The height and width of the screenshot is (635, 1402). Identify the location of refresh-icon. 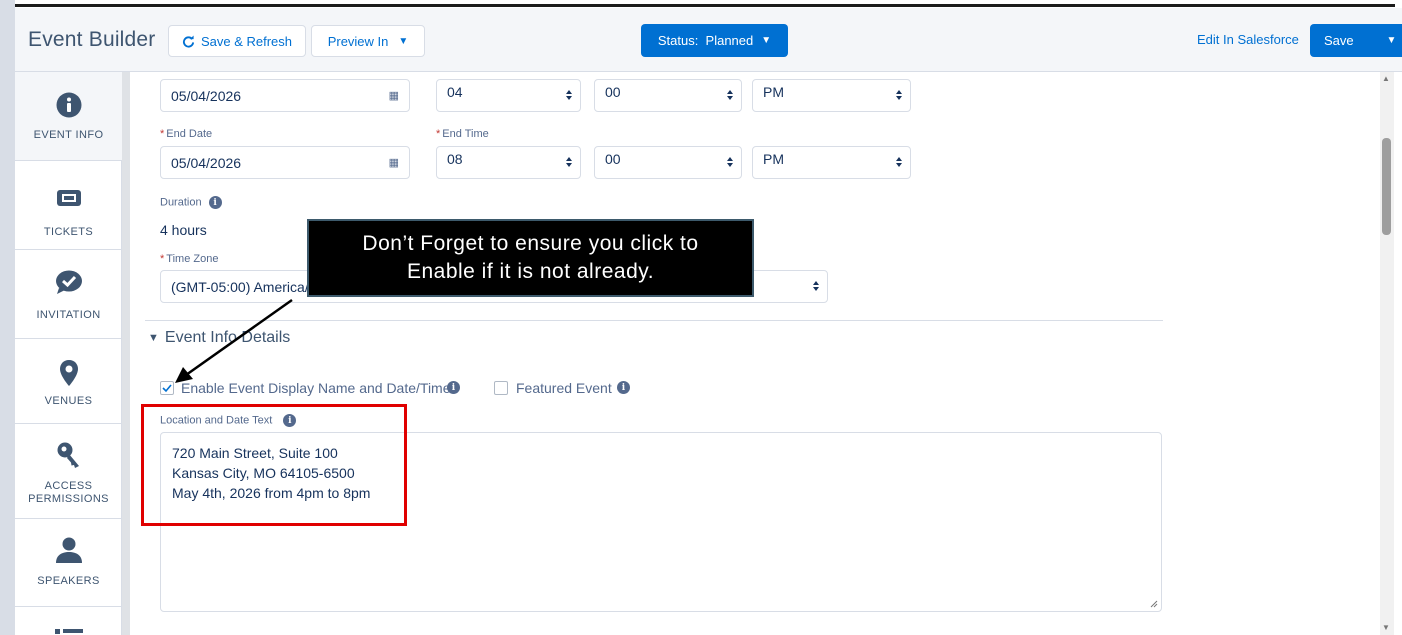
(188, 41).